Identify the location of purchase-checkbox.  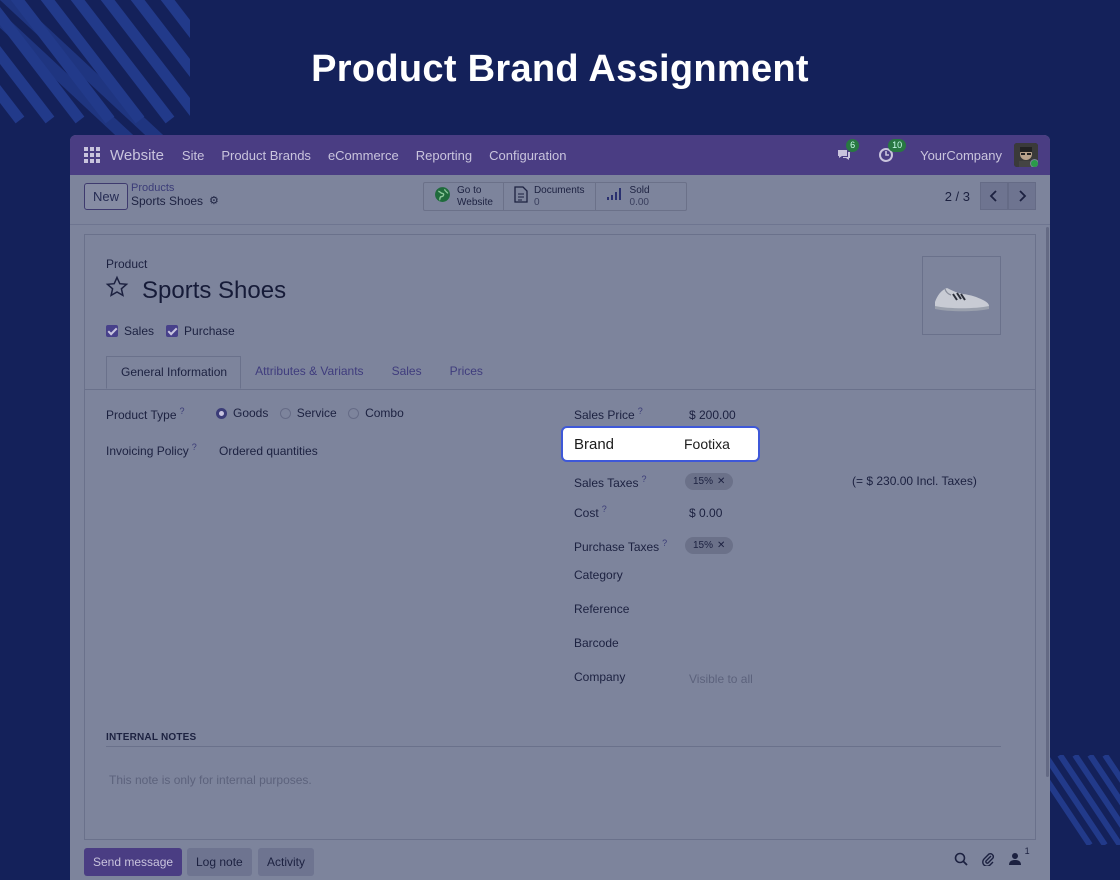
(172, 331).